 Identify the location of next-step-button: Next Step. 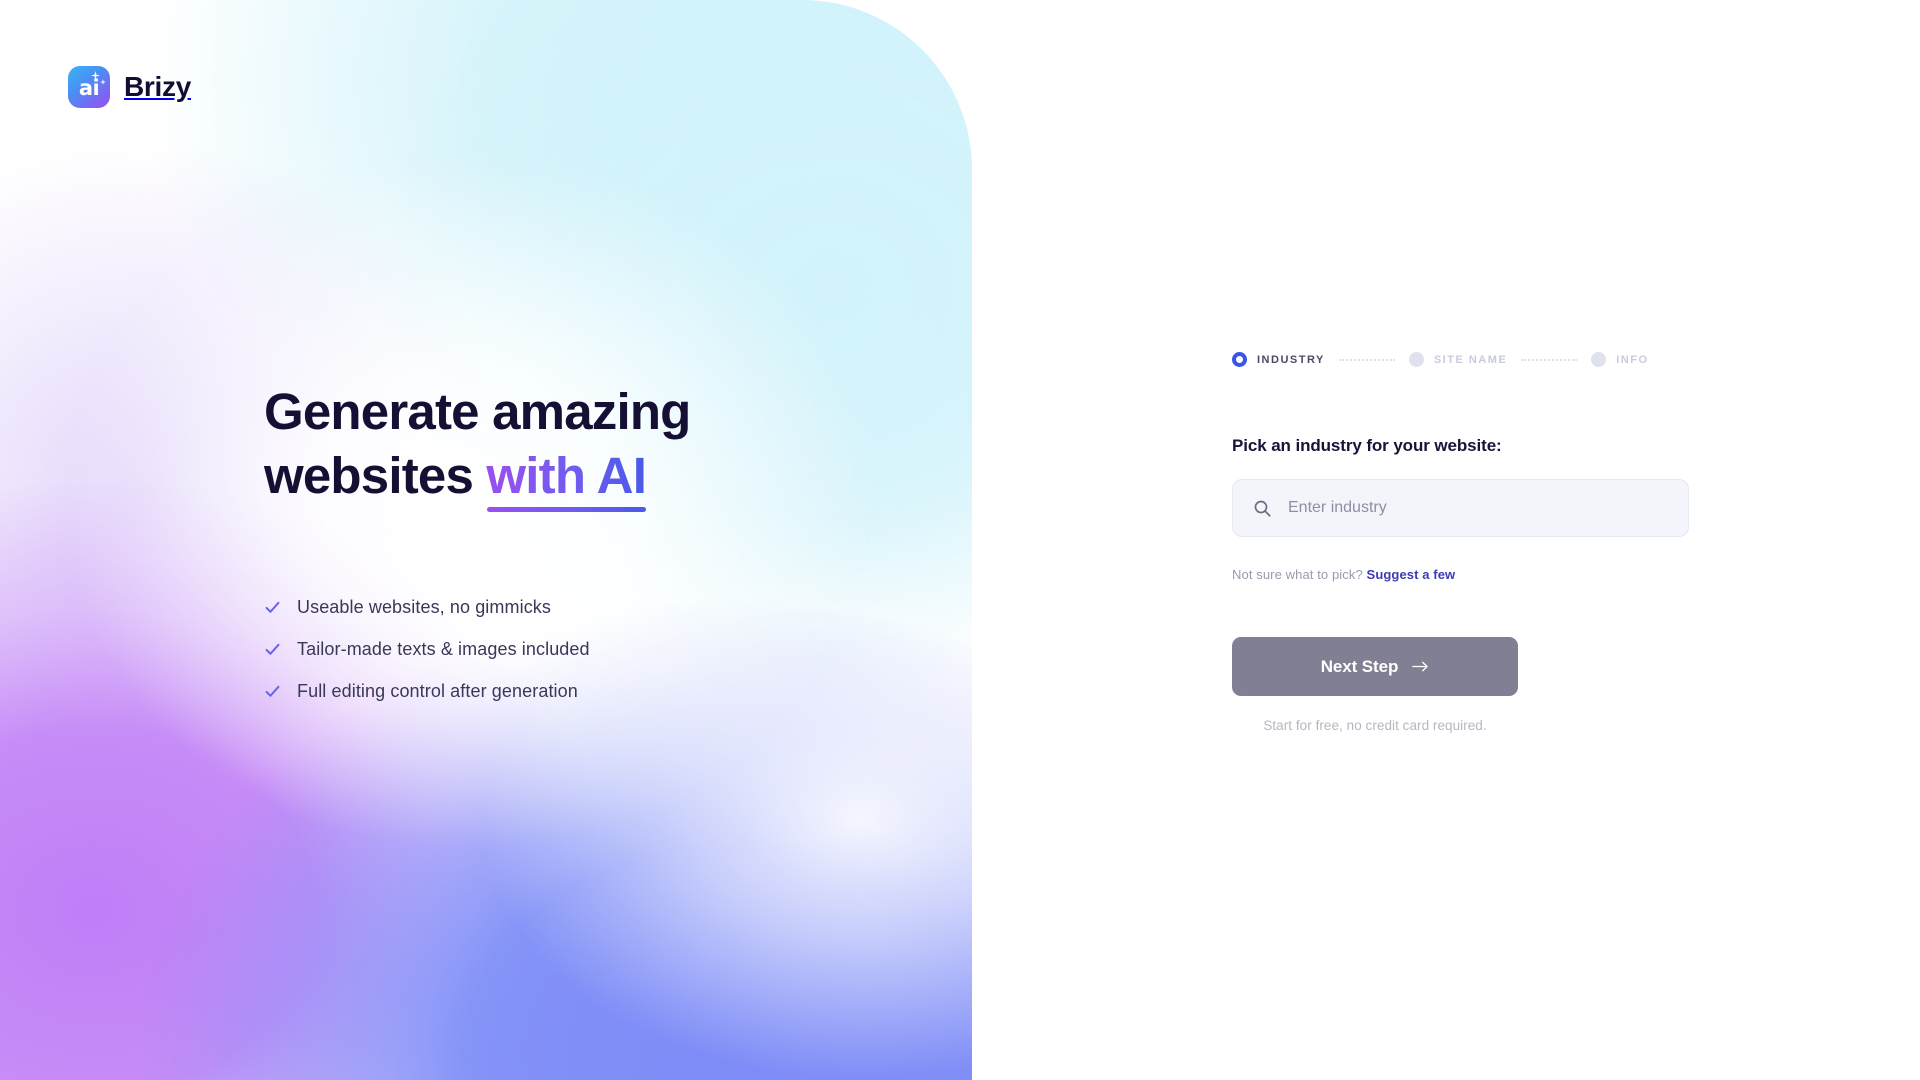
(1375, 666).